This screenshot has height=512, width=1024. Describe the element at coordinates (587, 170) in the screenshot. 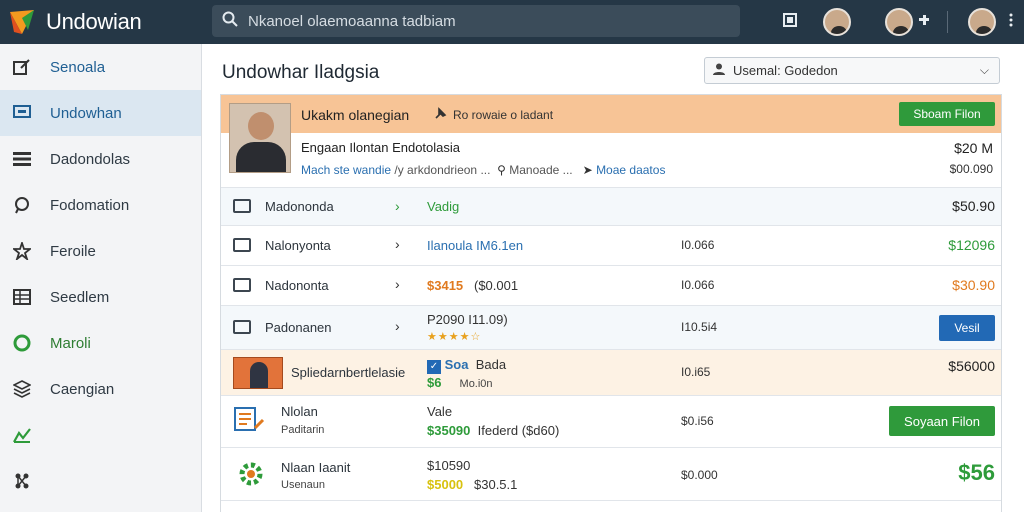

I see `tag-icon: ➤` at that location.